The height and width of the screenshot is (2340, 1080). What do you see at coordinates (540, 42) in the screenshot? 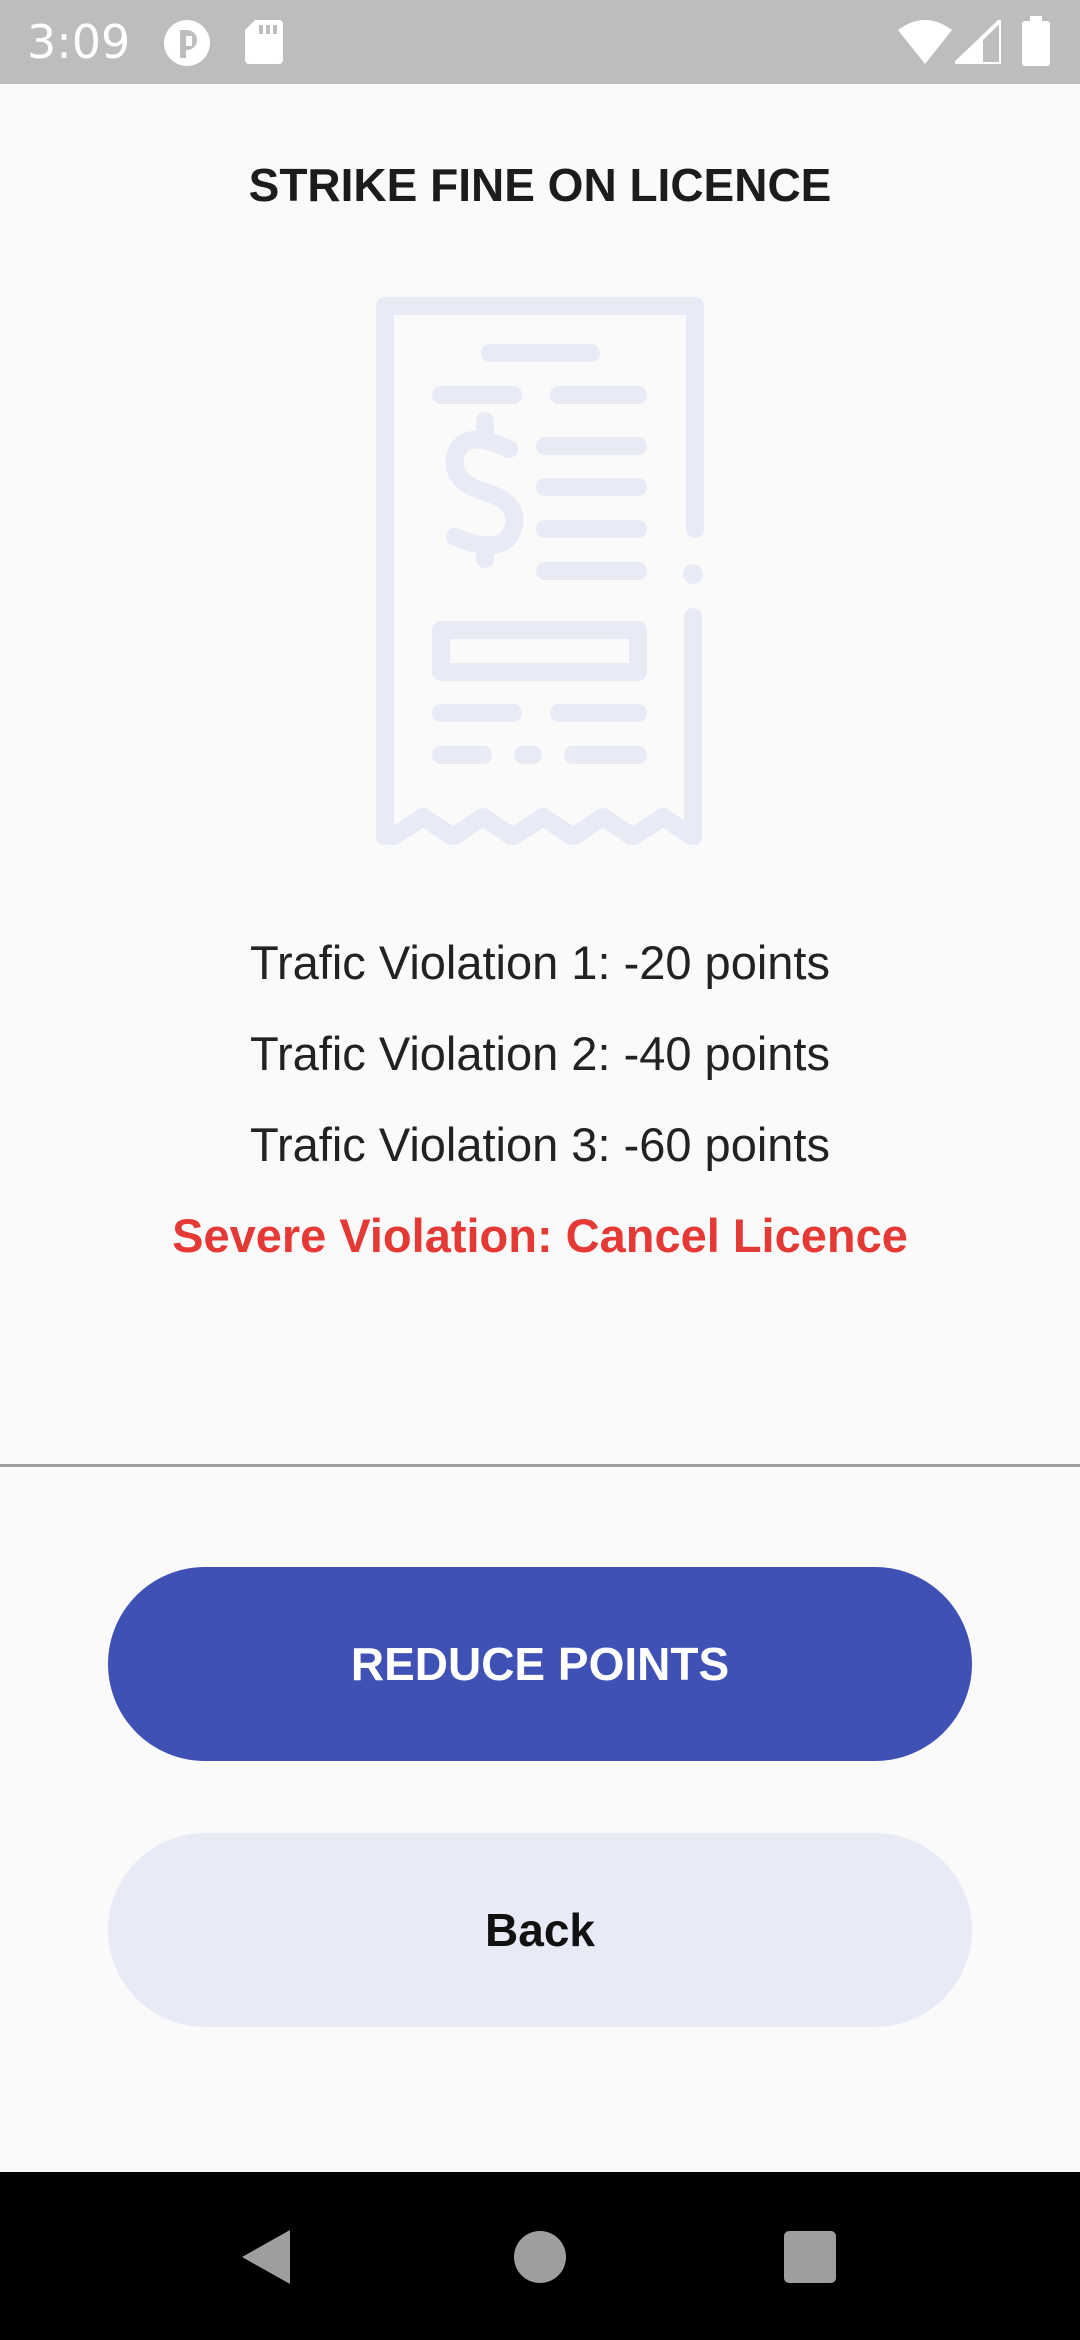
I see `status-bar: 3:09` at bounding box center [540, 42].